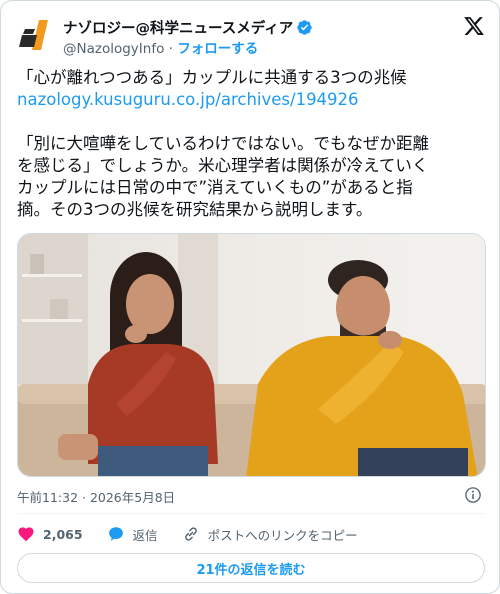 This screenshot has height=594, width=500. I want to click on verified-badge-icon, so click(305, 27).